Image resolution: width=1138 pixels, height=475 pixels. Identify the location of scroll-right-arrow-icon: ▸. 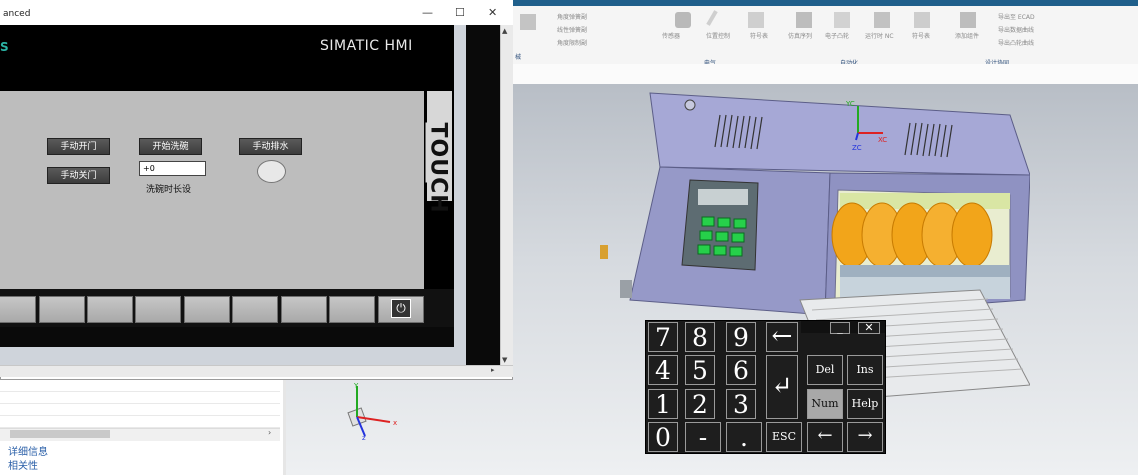
(493, 370).